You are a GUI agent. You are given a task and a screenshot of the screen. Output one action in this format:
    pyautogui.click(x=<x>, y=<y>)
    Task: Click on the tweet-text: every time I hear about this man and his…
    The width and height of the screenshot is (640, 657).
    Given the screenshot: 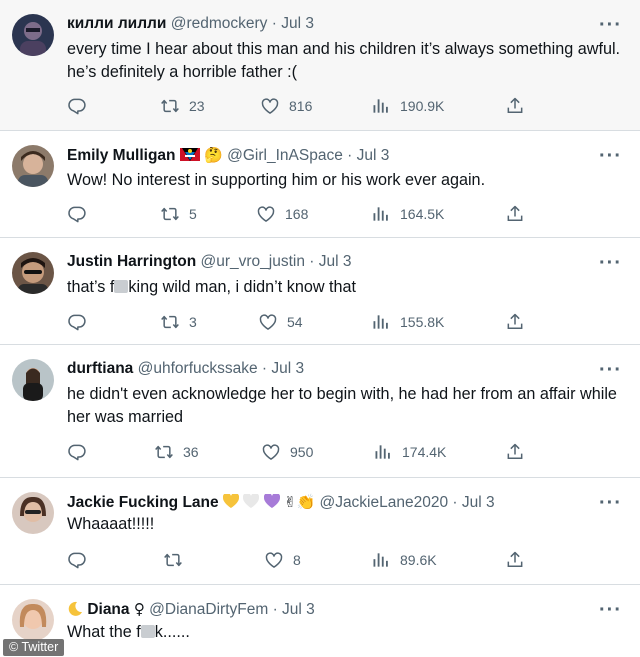 What is the action you would take?
    pyautogui.click(x=344, y=60)
    